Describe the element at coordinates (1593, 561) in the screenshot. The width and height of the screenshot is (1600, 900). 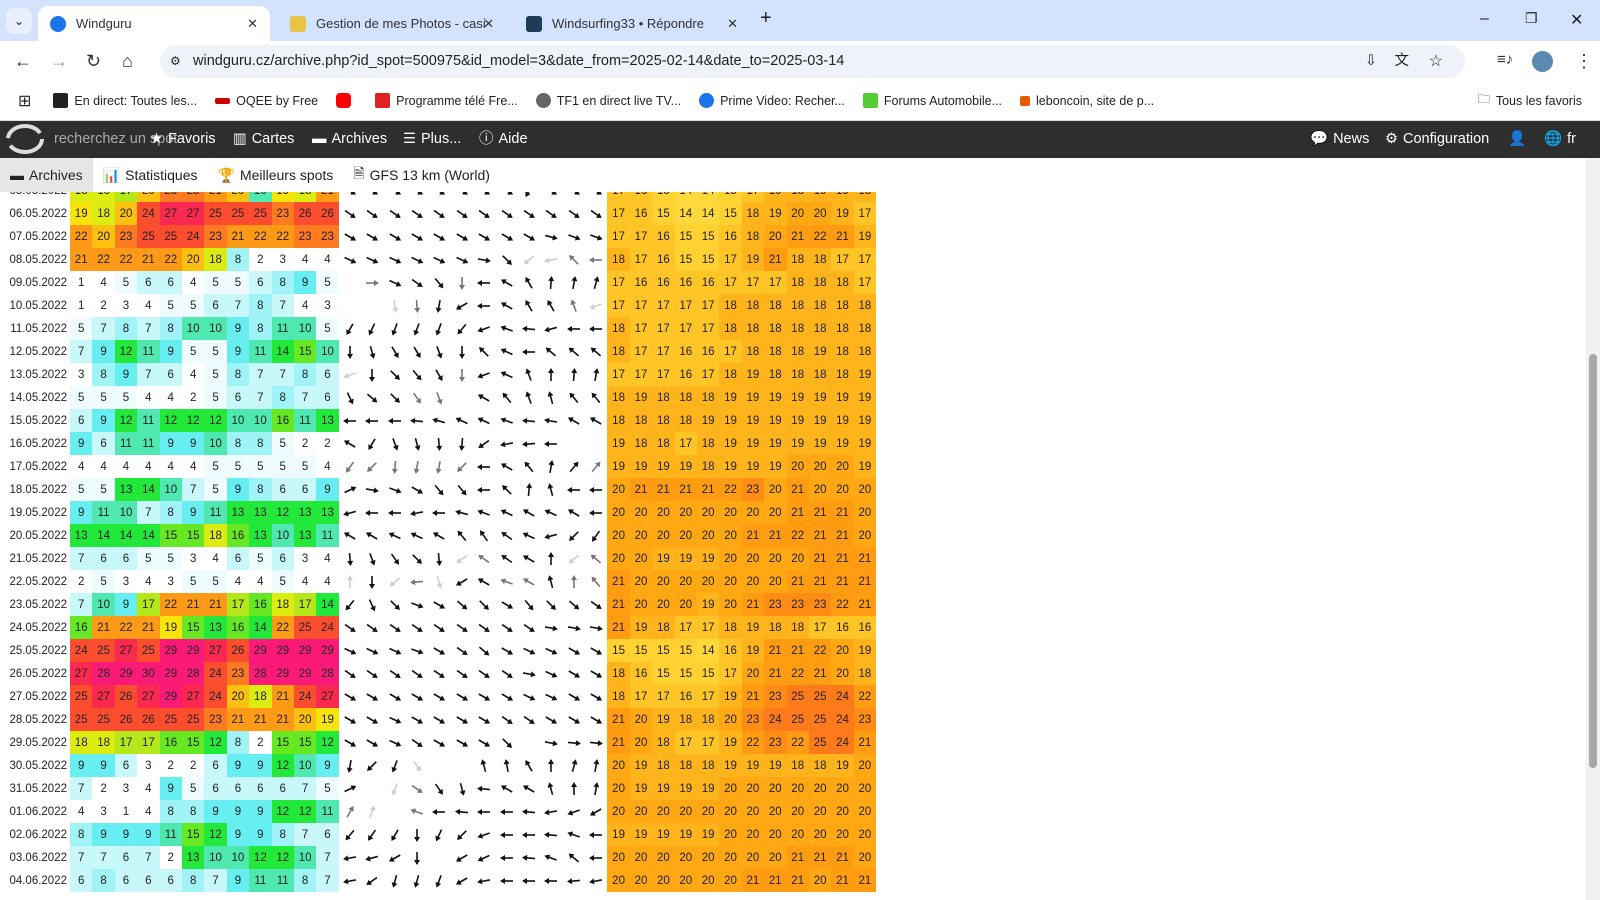
I see `scrollbar-thumb` at that location.